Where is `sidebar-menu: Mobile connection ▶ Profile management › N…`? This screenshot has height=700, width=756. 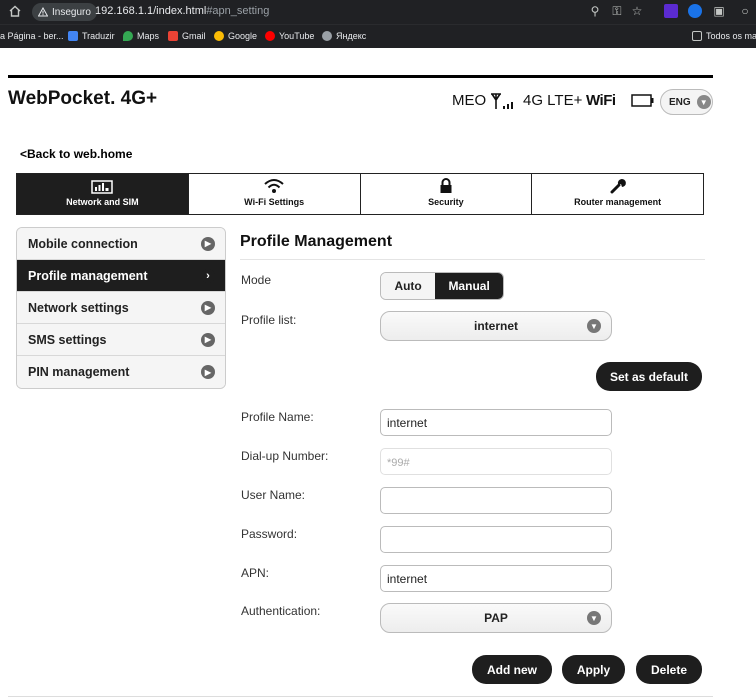 sidebar-menu: Mobile connection ▶ Profile management › N… is located at coordinates (121, 308).